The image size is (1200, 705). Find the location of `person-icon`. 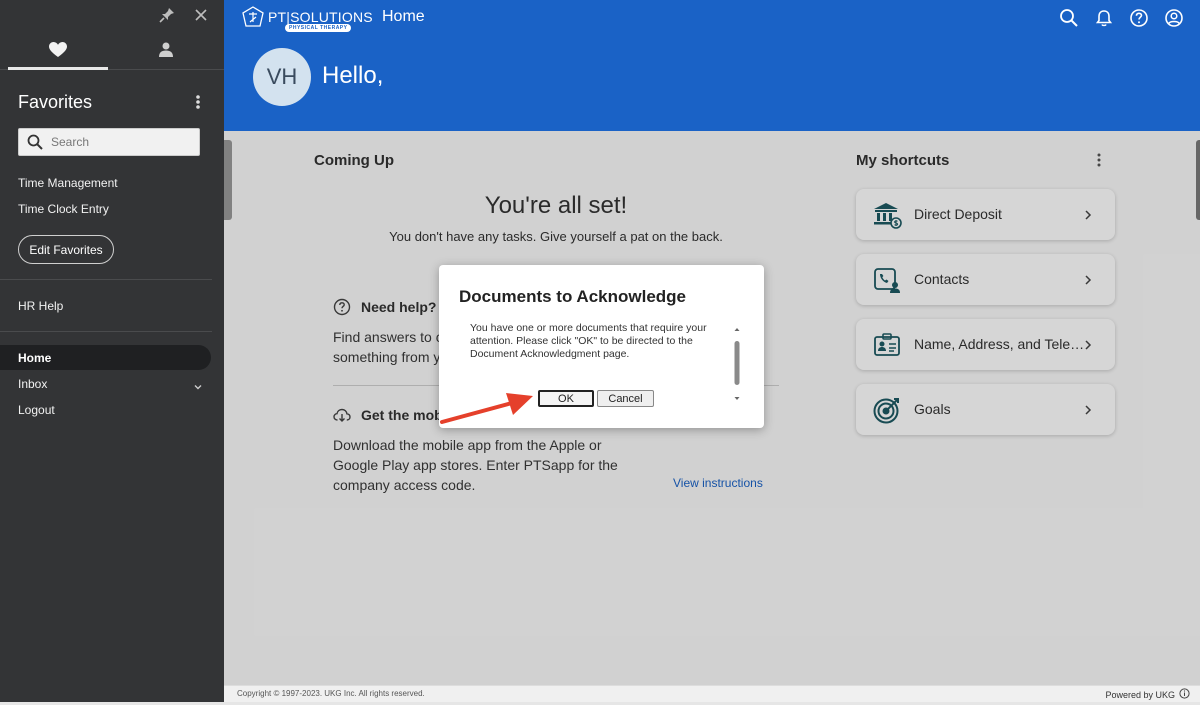

person-icon is located at coordinates (166, 52).